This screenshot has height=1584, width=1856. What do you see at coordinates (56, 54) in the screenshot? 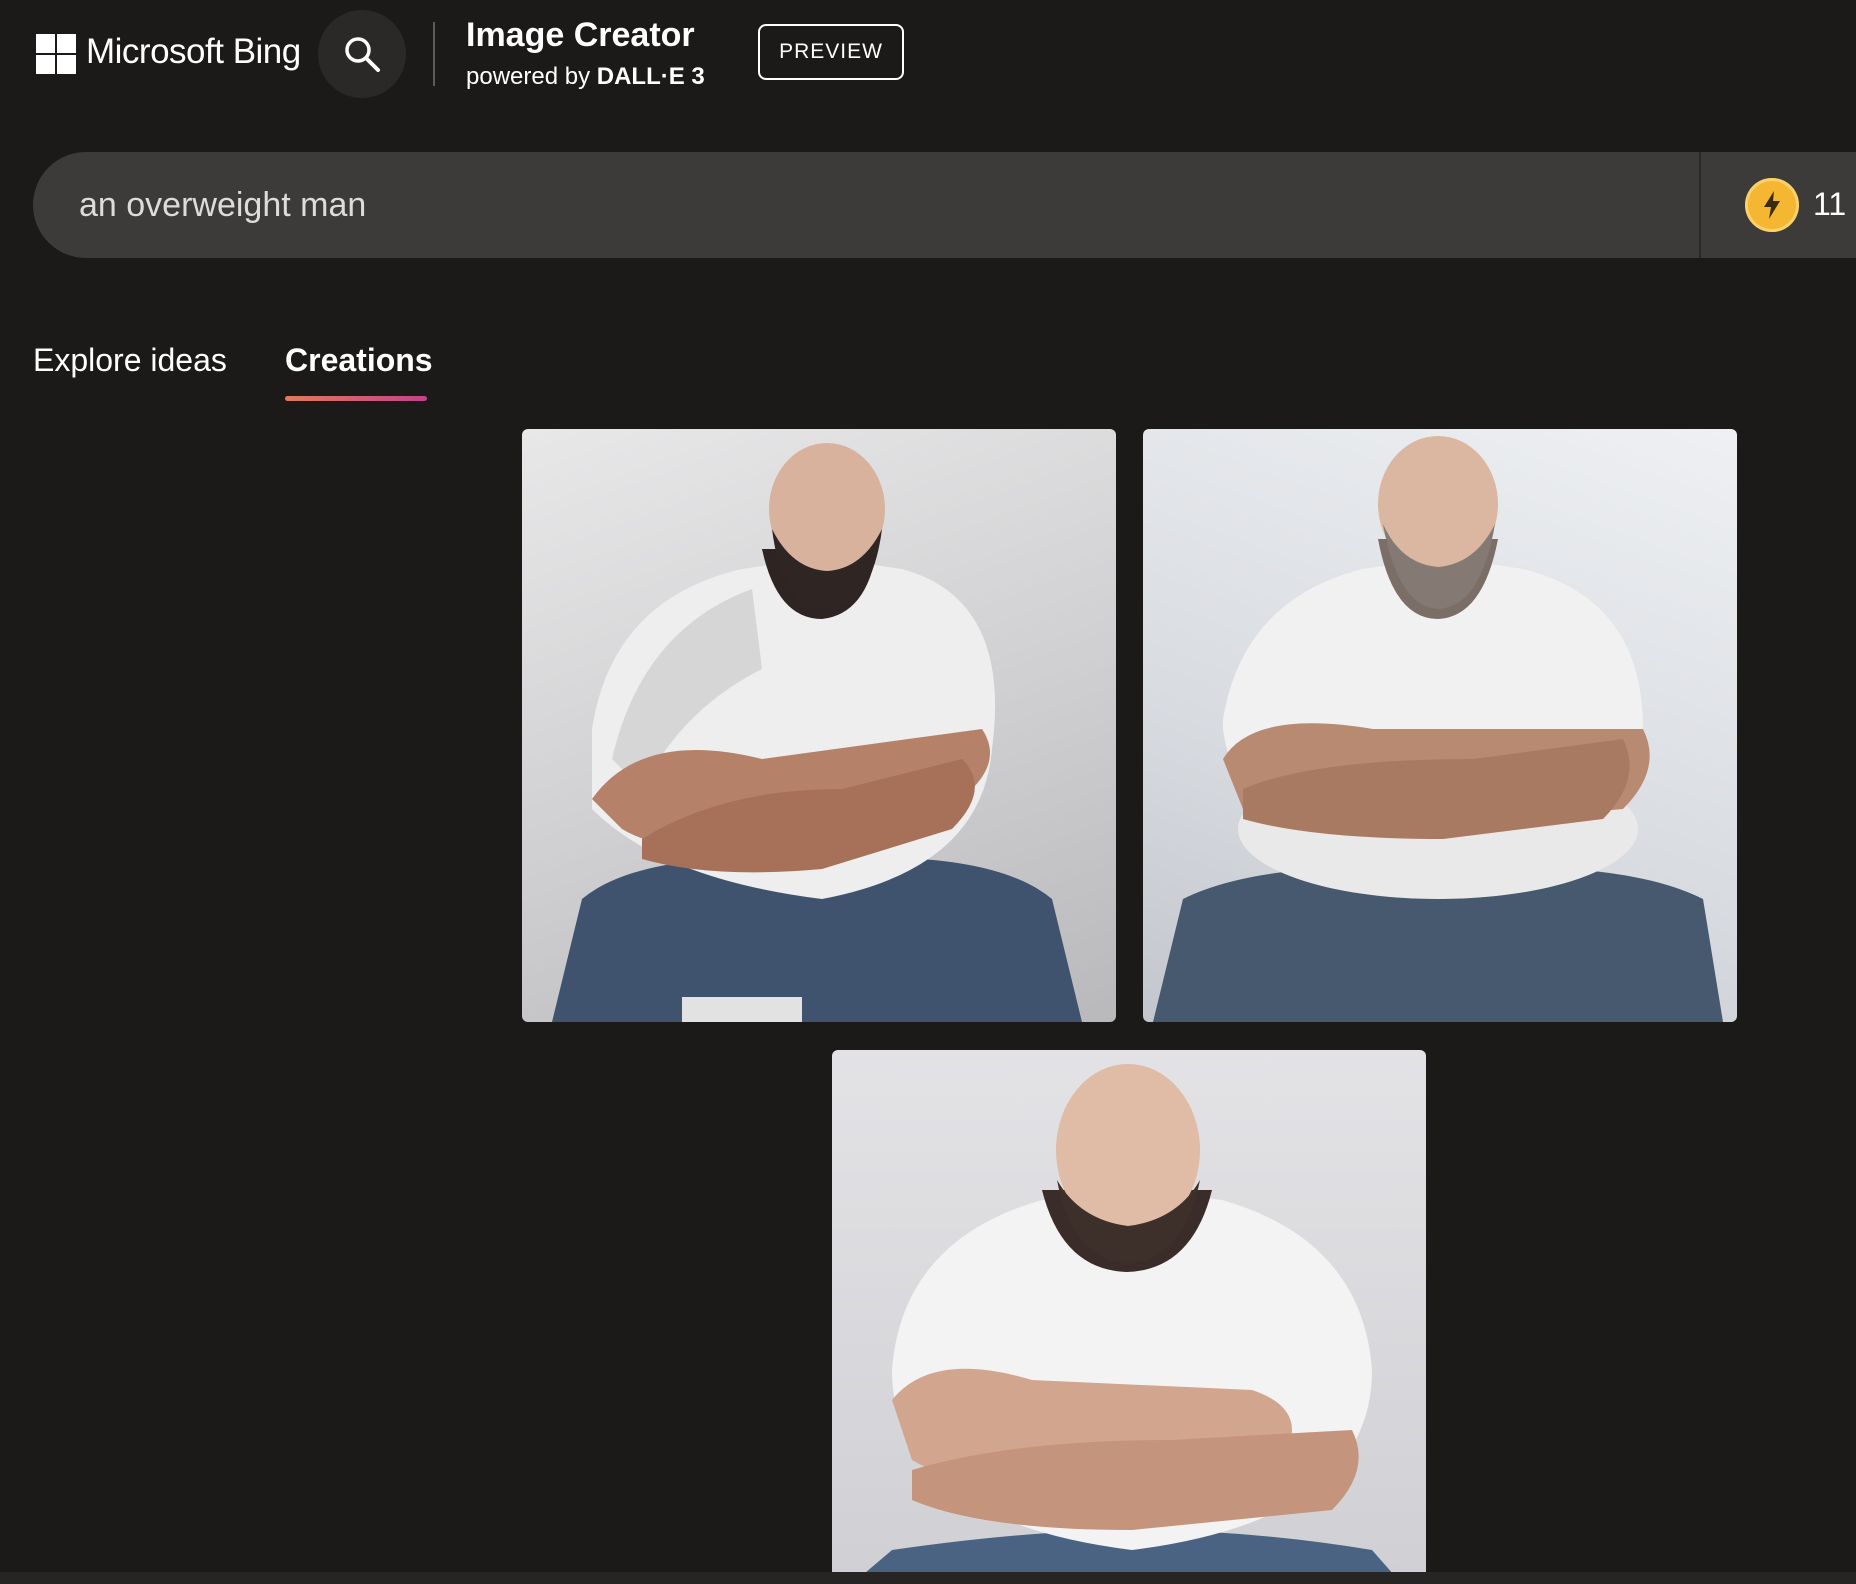
I see `microsoft-logo-icon` at bounding box center [56, 54].